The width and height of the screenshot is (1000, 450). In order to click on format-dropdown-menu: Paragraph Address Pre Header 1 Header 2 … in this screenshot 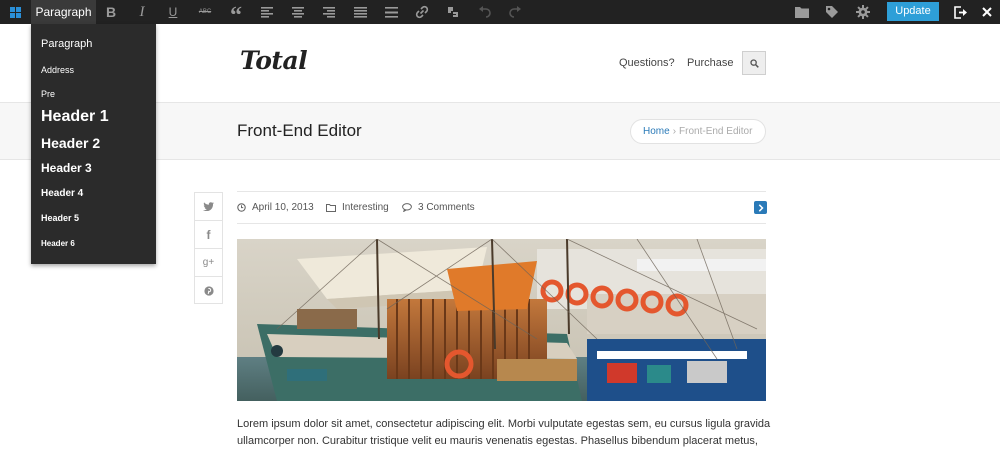, I will do `click(93, 144)`.